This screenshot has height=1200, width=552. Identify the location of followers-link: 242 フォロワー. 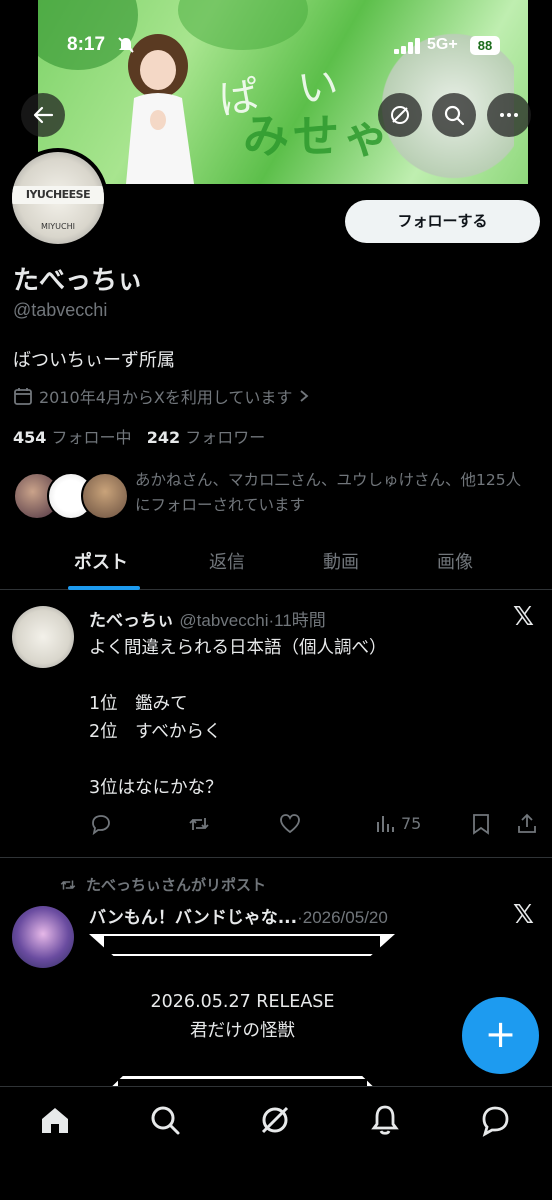
(206, 437).